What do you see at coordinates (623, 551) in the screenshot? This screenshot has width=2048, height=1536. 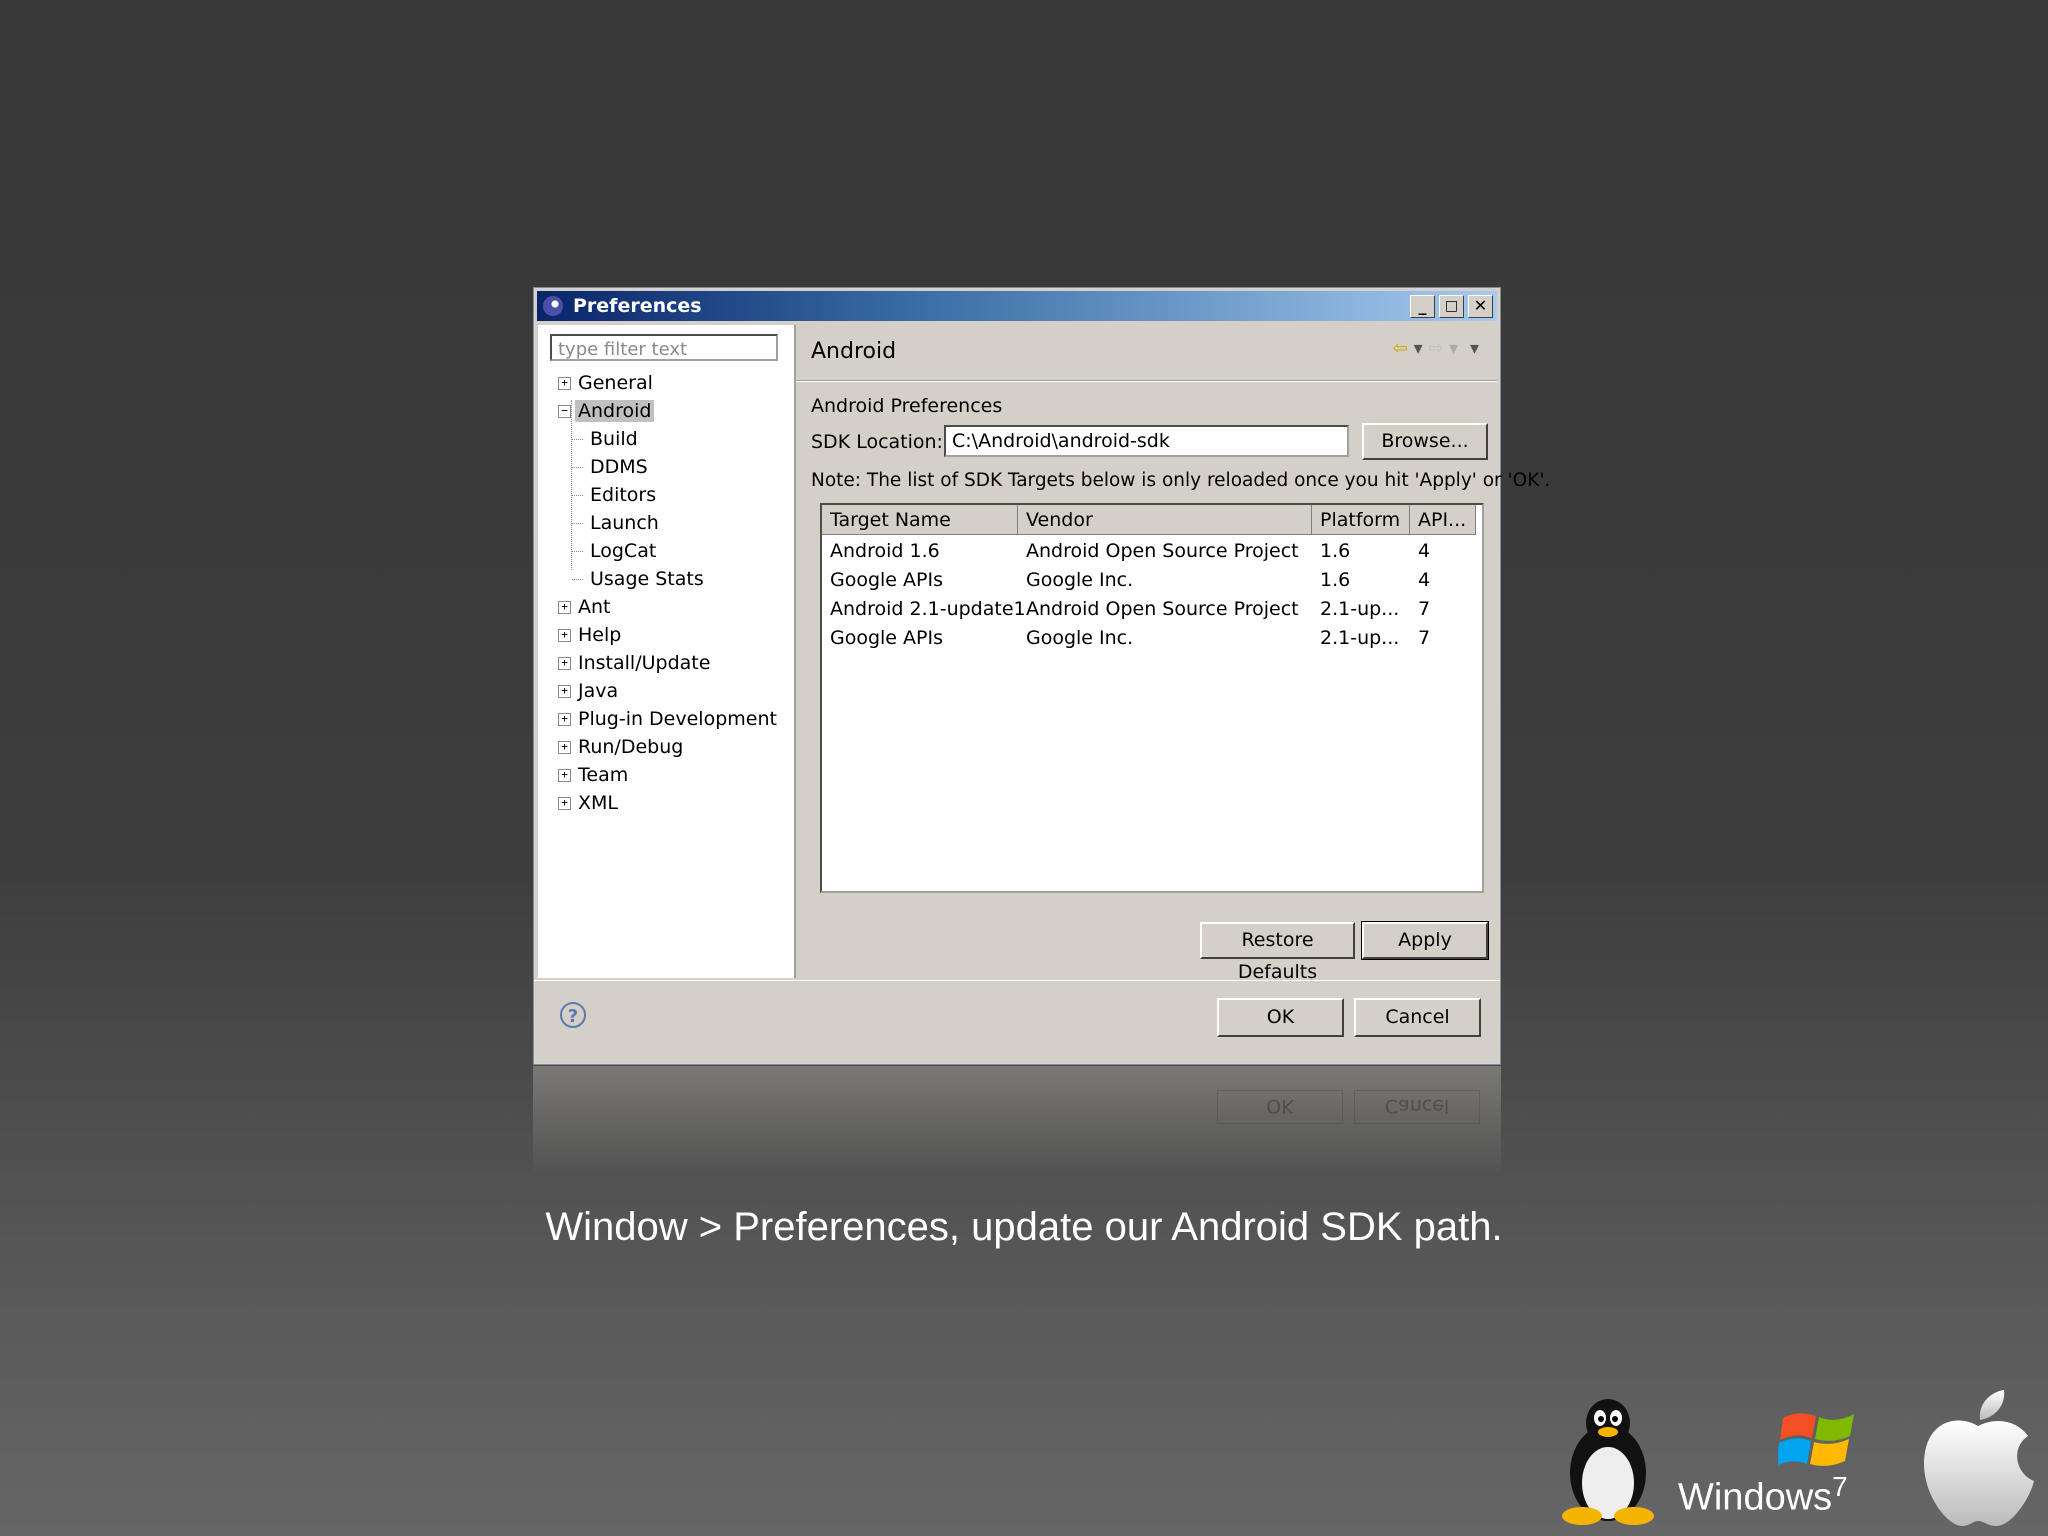 I see `tree-item-logcat: LogCat` at bounding box center [623, 551].